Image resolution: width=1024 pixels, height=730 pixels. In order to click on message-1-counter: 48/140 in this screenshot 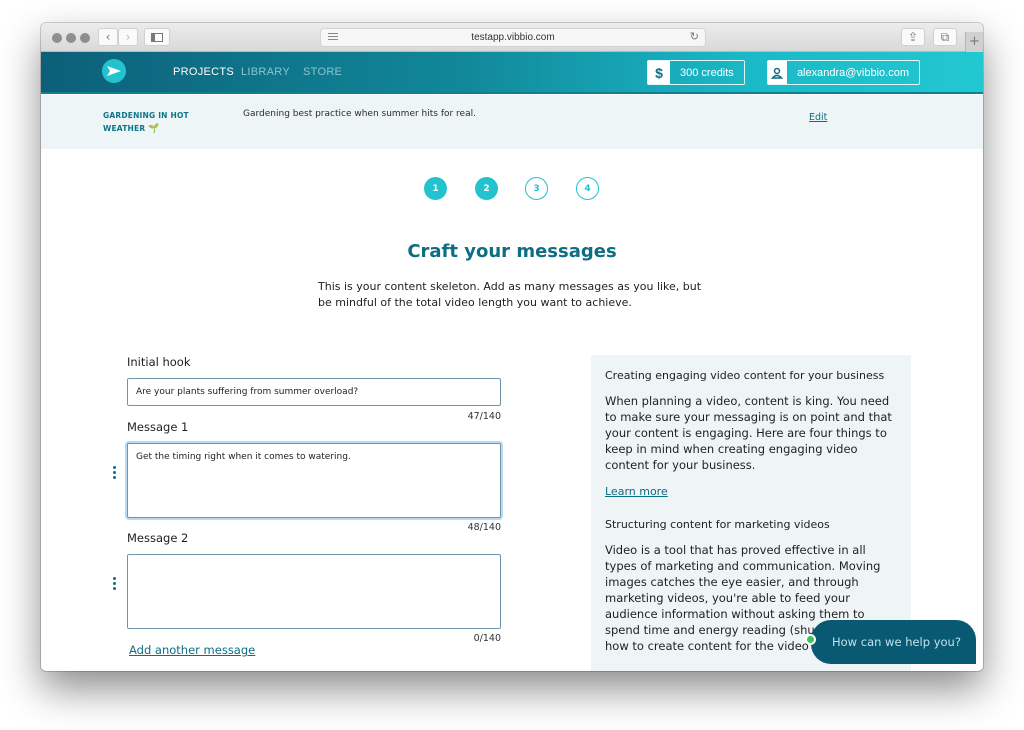, I will do `click(484, 527)`.